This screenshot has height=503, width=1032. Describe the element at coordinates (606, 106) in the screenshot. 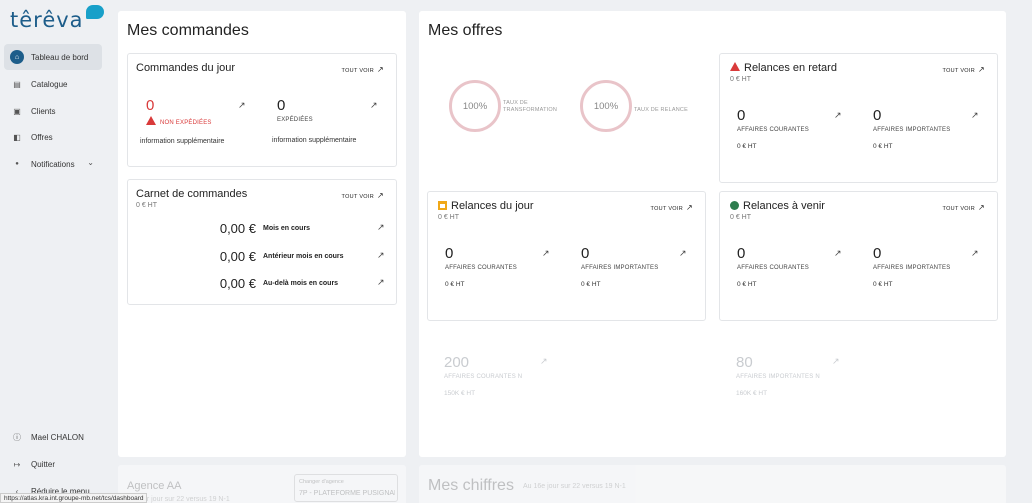

I see `taux-relance-gauge: 100%` at that location.